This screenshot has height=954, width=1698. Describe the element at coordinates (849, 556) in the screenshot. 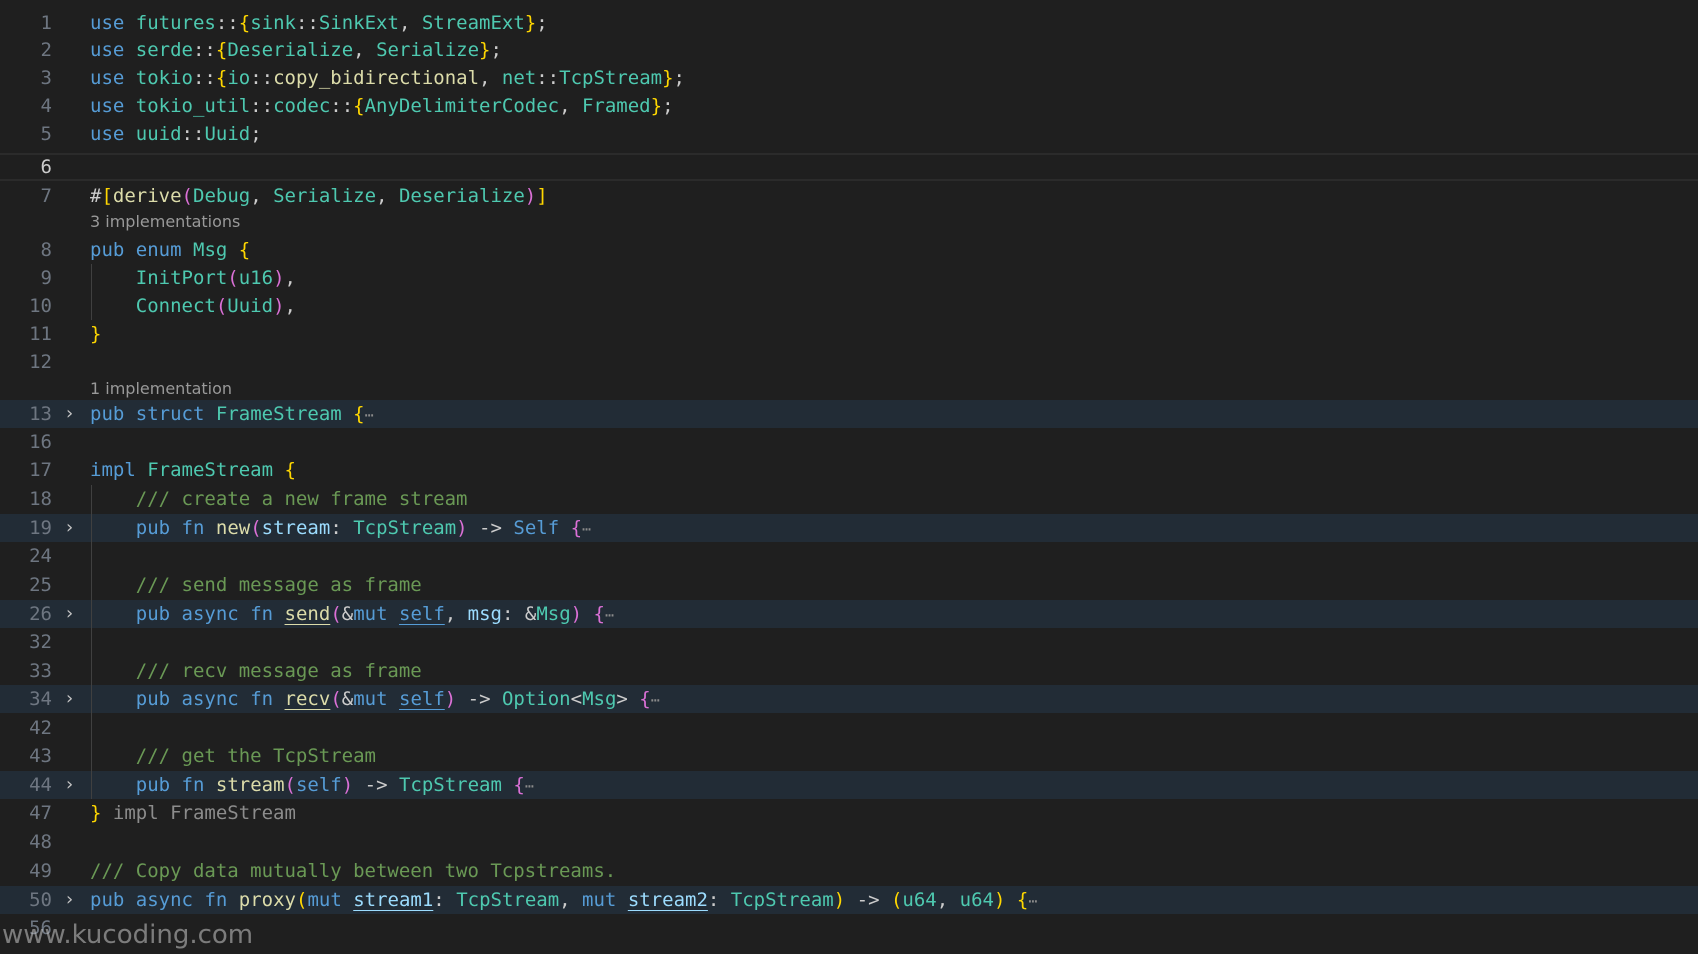

I see `code-line: 24` at that location.